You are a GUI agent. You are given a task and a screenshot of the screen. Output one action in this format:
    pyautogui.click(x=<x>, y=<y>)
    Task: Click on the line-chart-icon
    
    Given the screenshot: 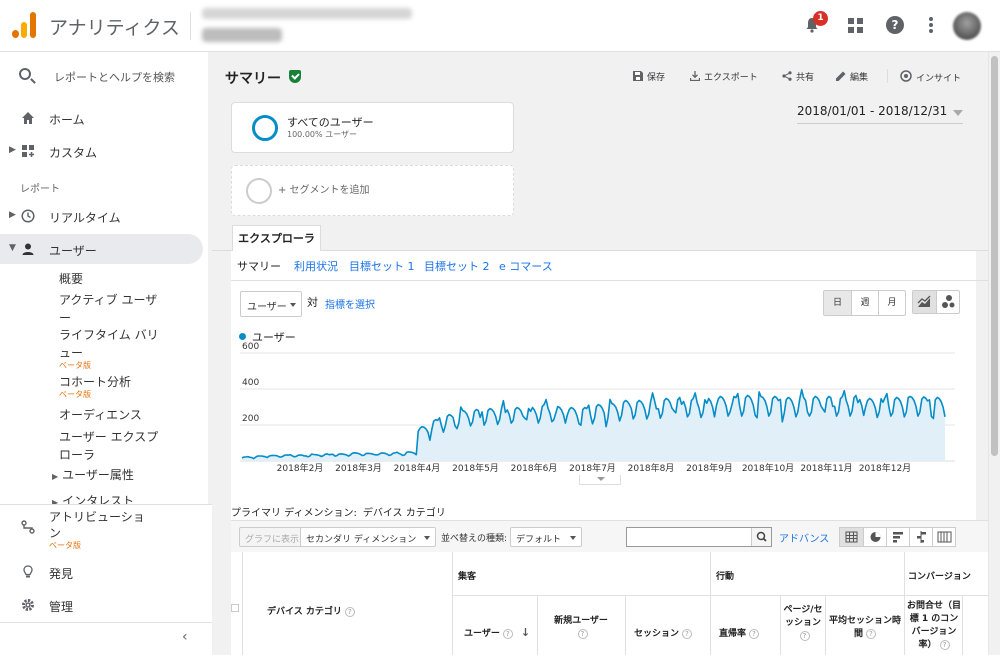 What is the action you would take?
    pyautogui.click(x=924, y=301)
    